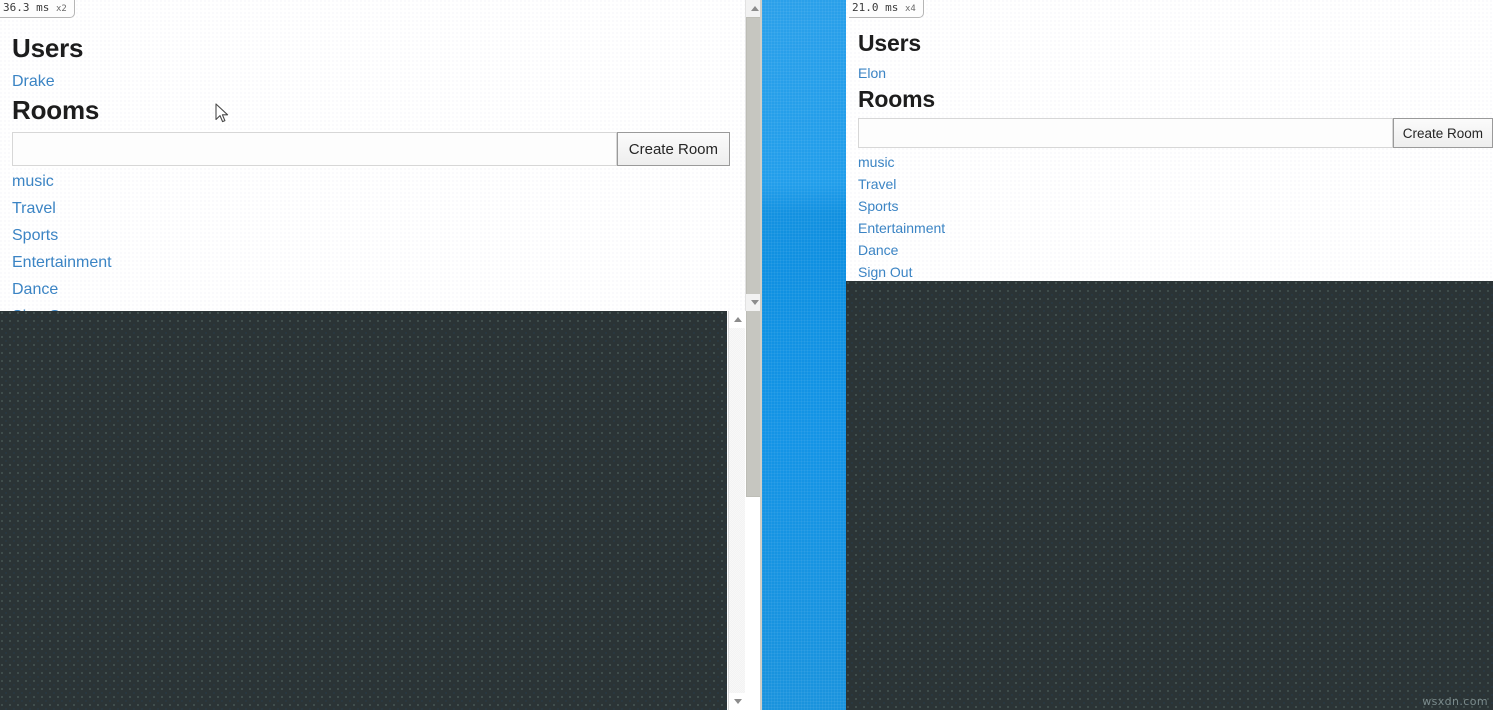  I want to click on mouse-cursor-icon, so click(222, 113).